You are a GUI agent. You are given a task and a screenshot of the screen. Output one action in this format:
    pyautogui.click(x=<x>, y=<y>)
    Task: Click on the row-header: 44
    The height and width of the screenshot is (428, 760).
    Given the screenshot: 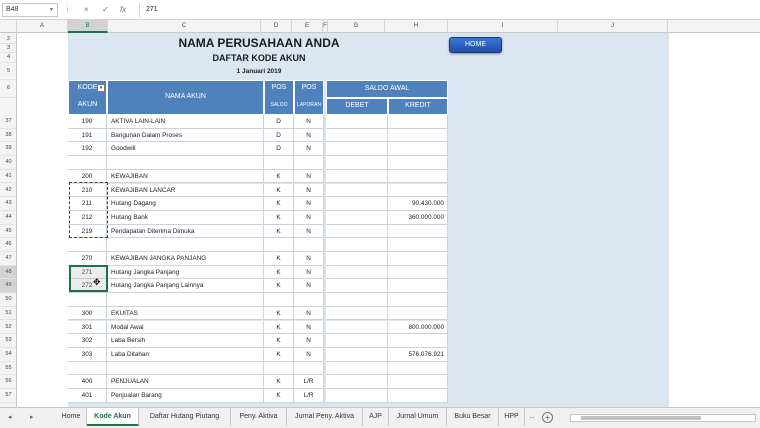 What is the action you would take?
    pyautogui.click(x=8, y=218)
    